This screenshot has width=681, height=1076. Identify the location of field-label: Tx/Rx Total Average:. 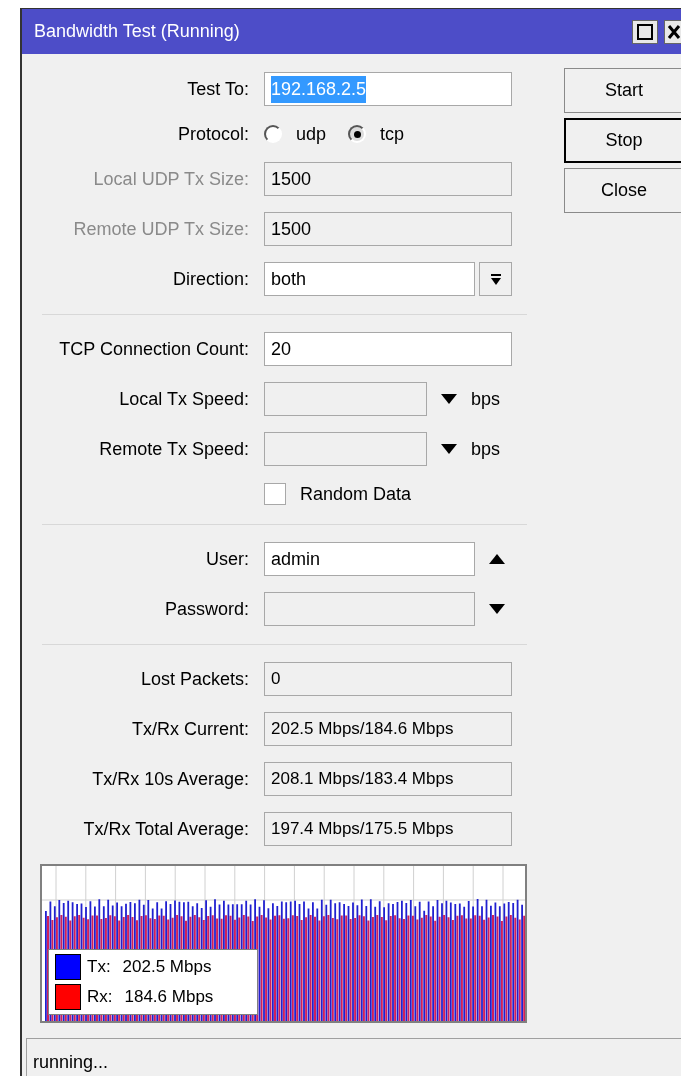
(166, 829).